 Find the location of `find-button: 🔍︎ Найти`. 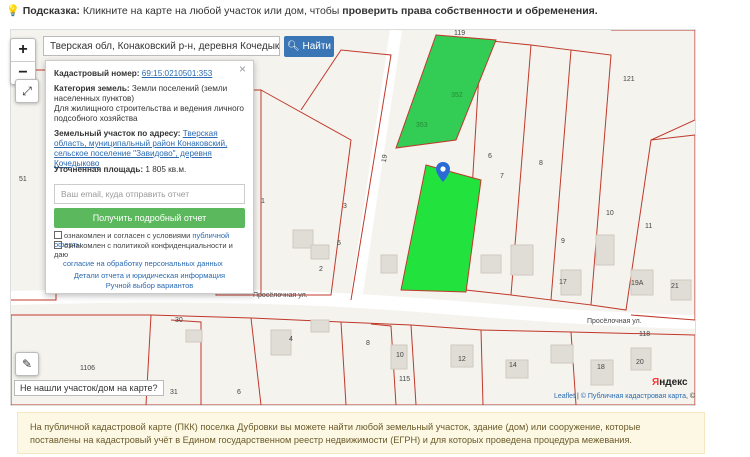

find-button: 🔍︎ Найти is located at coordinates (309, 46).